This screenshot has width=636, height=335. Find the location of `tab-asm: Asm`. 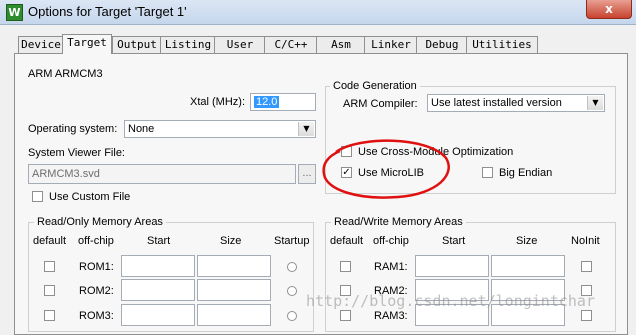

tab-asm: Asm is located at coordinates (341, 44).